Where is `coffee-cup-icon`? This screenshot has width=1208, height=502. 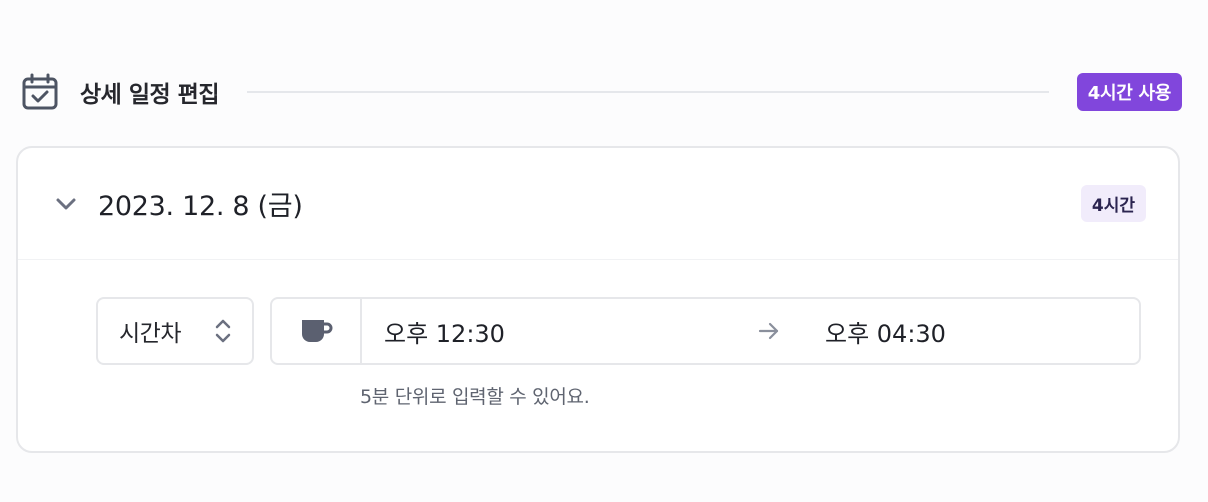 coffee-cup-icon is located at coordinates (317, 331).